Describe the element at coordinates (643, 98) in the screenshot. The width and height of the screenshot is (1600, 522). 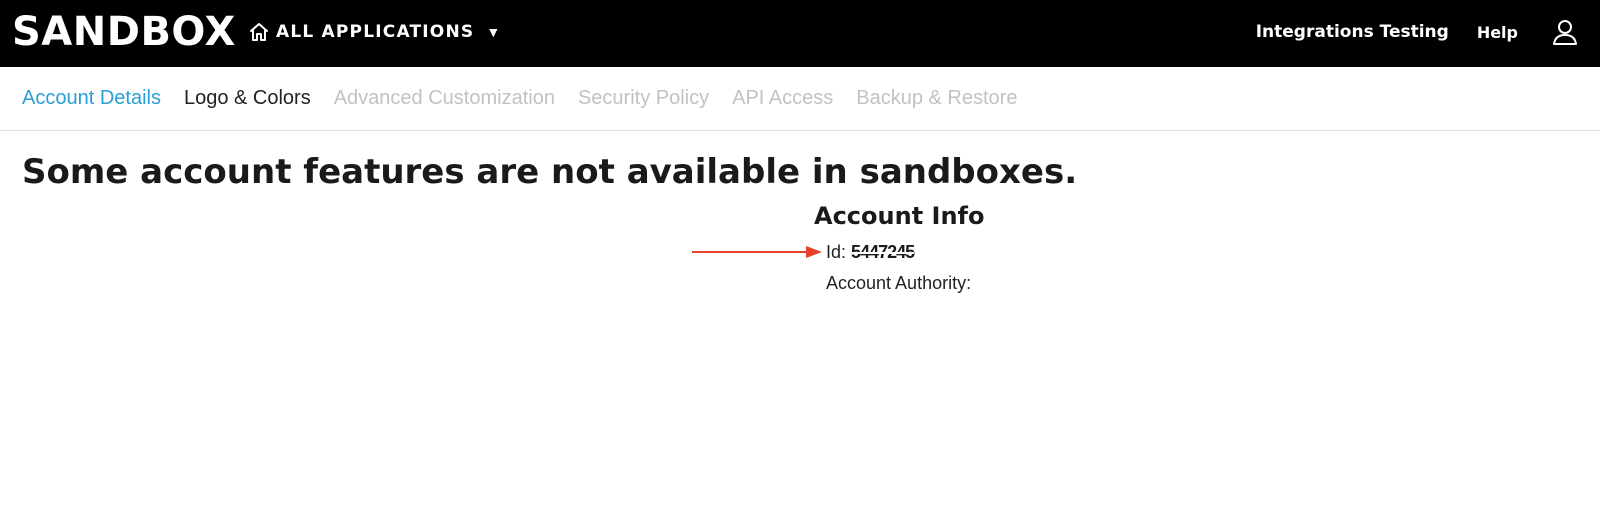
I see `tab-security-policy: Security Policy` at that location.